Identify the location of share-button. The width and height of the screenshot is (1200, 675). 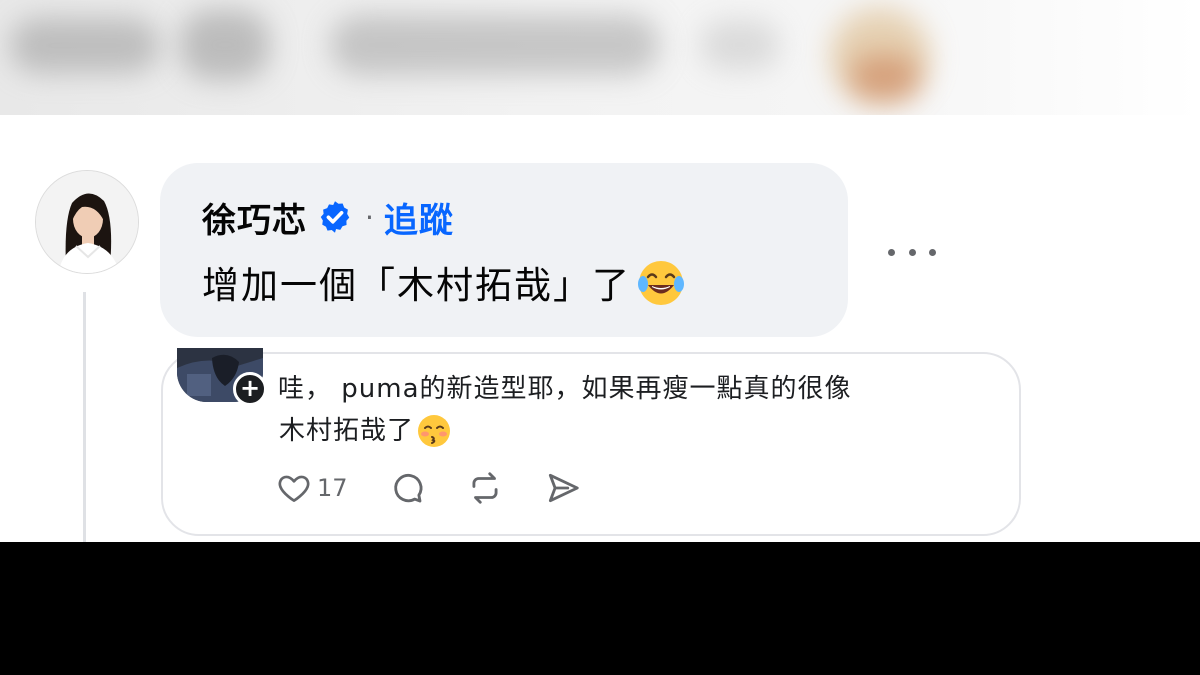
(563, 488).